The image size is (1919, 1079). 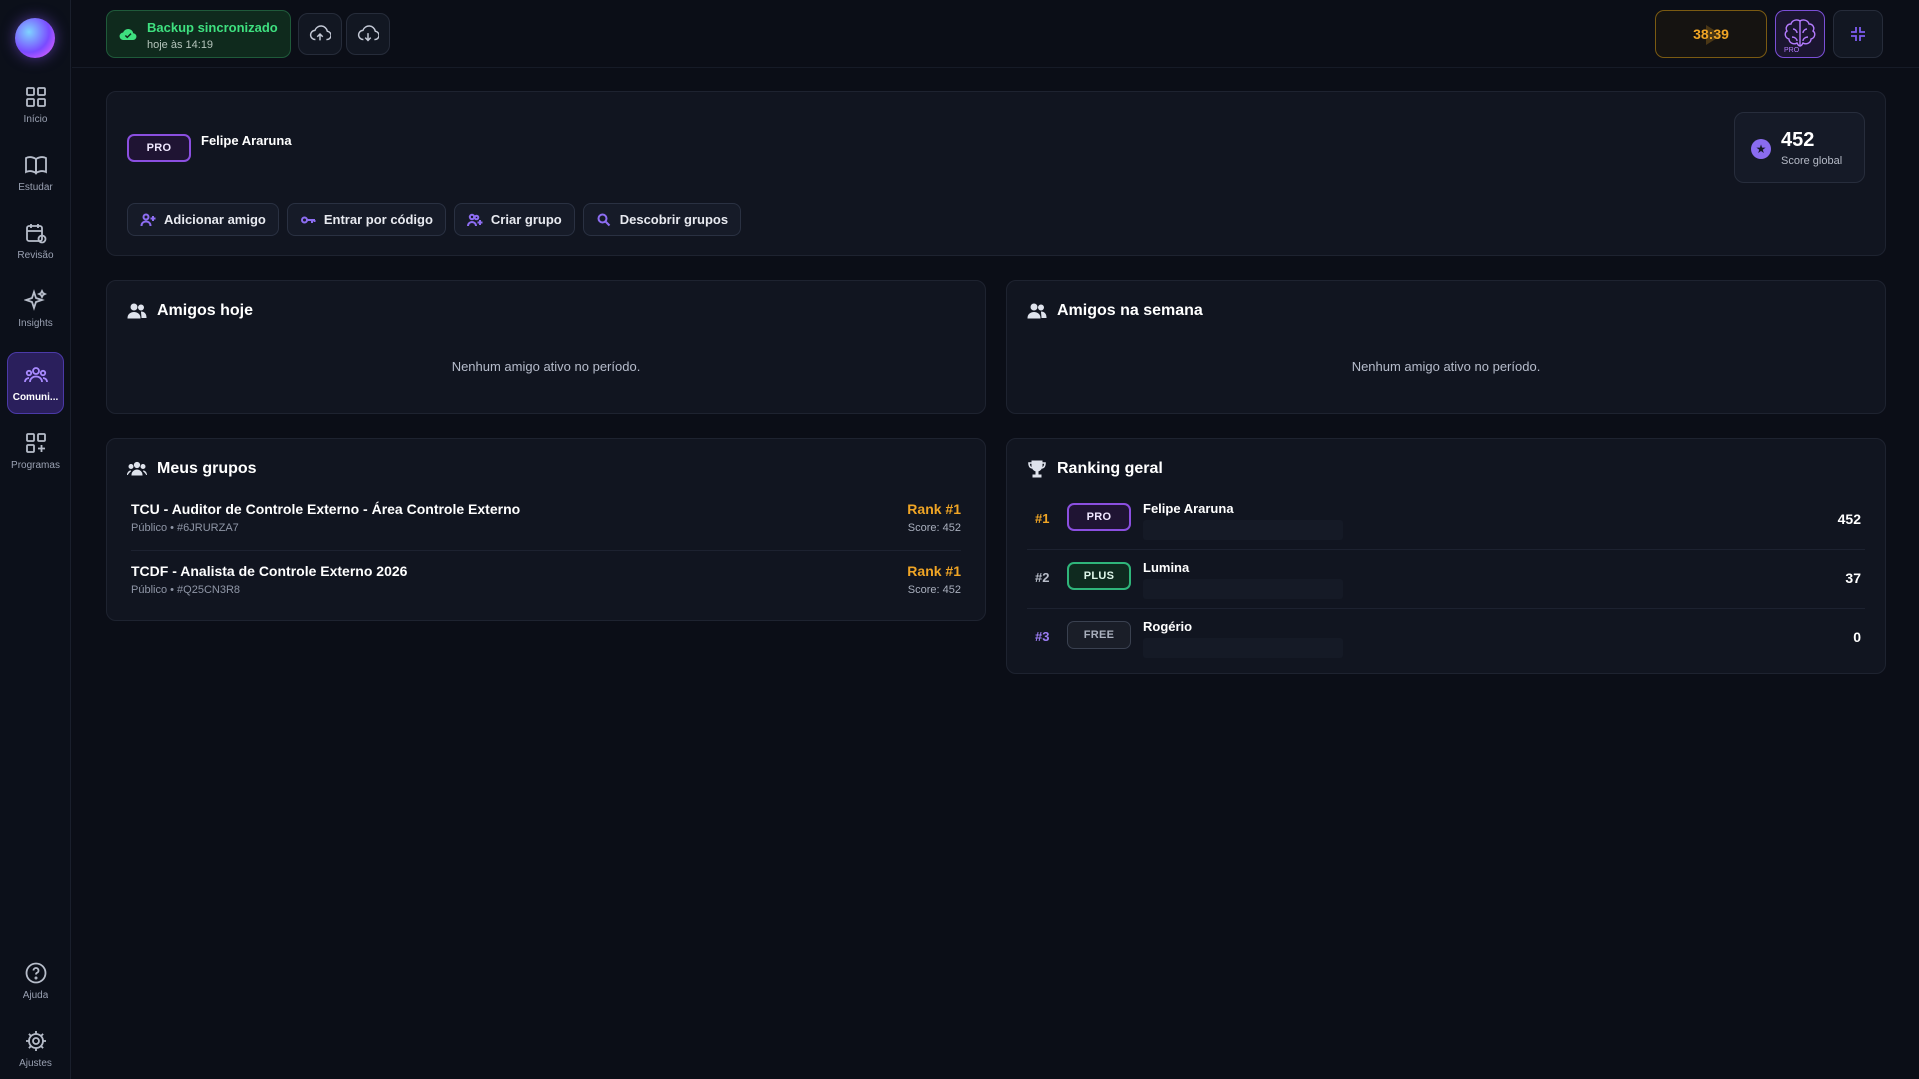 I want to click on cloud-download-icon, so click(x=368, y=33).